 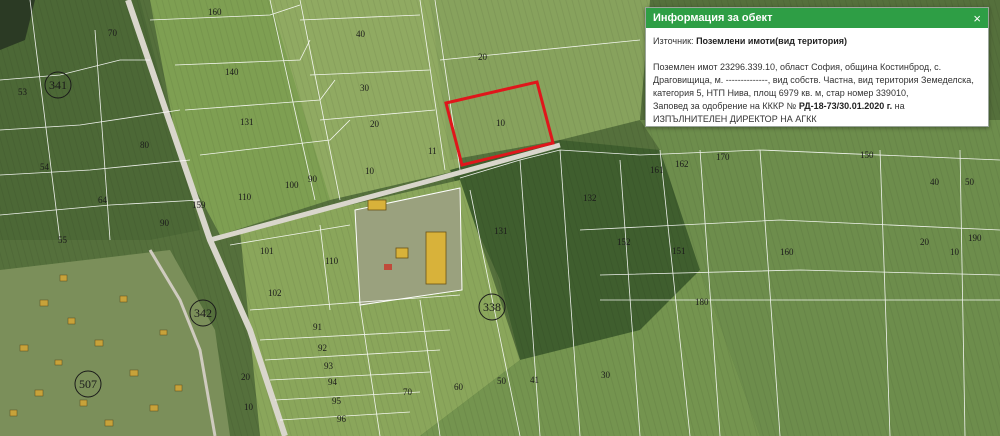 I want to click on parcel-label: 190, so click(x=975, y=238).